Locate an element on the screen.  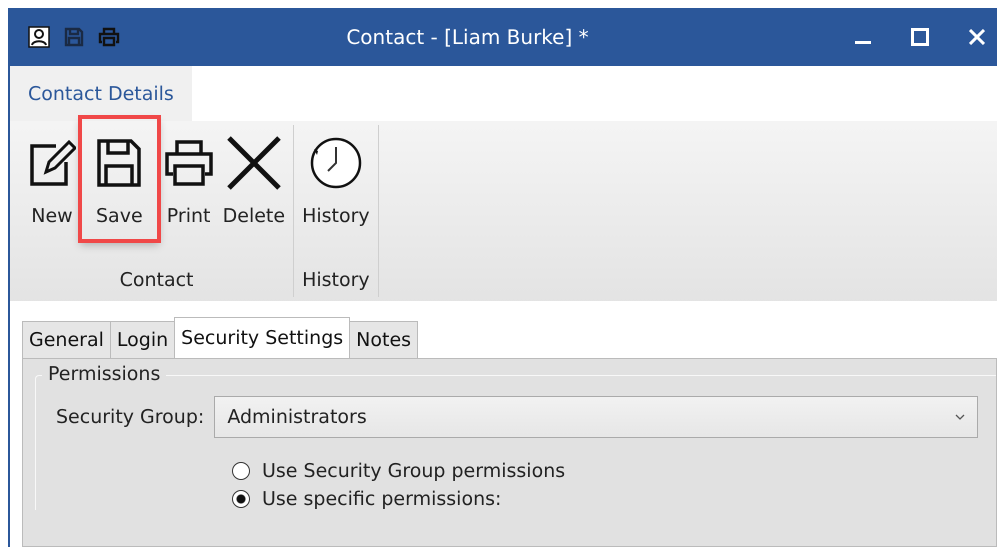
radio-label: Use specific permissions: is located at coordinates (382, 499).